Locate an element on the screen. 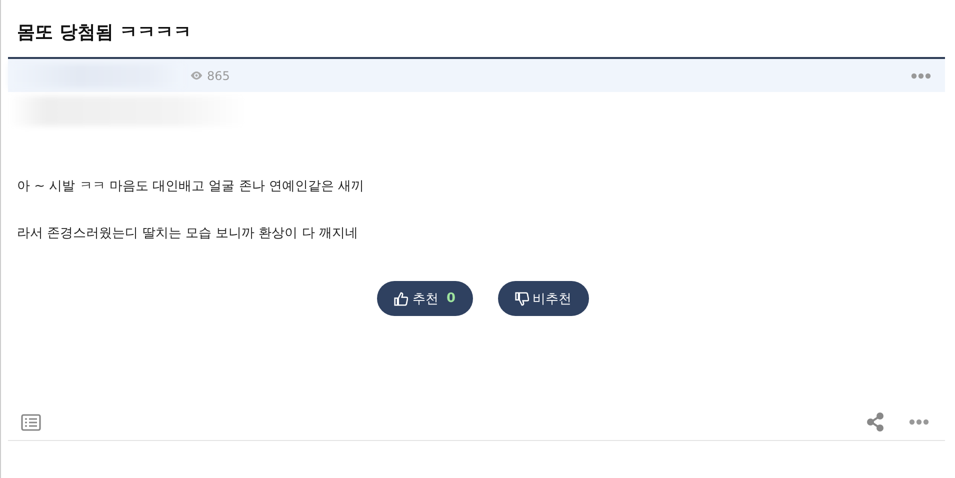 The width and height of the screenshot is (955, 478). list-icon is located at coordinates (31, 422).